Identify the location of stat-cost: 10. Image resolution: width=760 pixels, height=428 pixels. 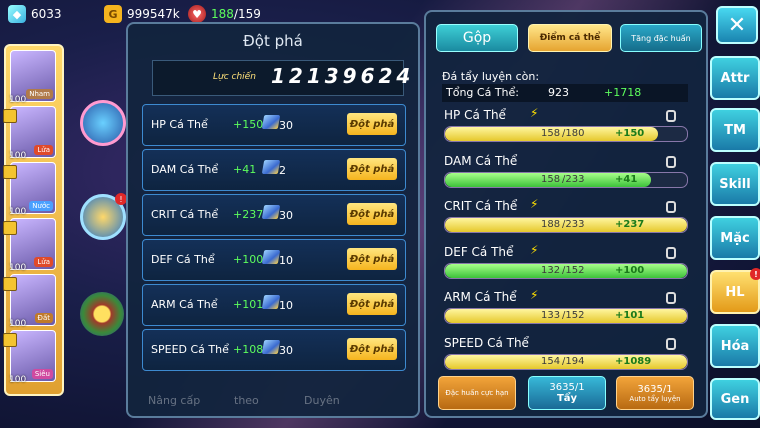
(286, 260).